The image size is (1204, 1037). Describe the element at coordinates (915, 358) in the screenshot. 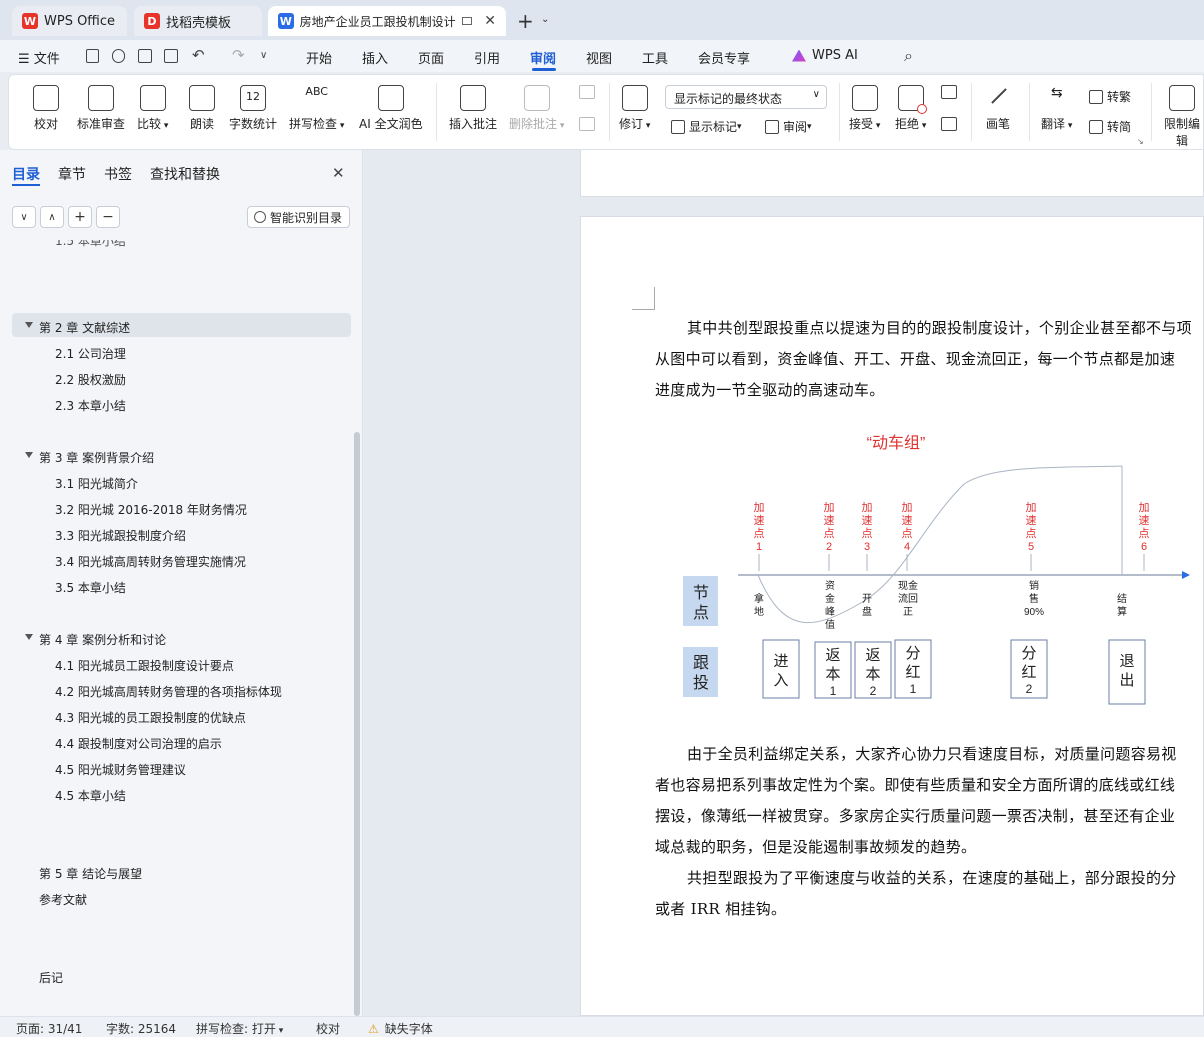

I see `body-text-line: 从图中可以看到，资金峰值、开工、开盘、现金流回正，每一个节点都是加速` at that location.